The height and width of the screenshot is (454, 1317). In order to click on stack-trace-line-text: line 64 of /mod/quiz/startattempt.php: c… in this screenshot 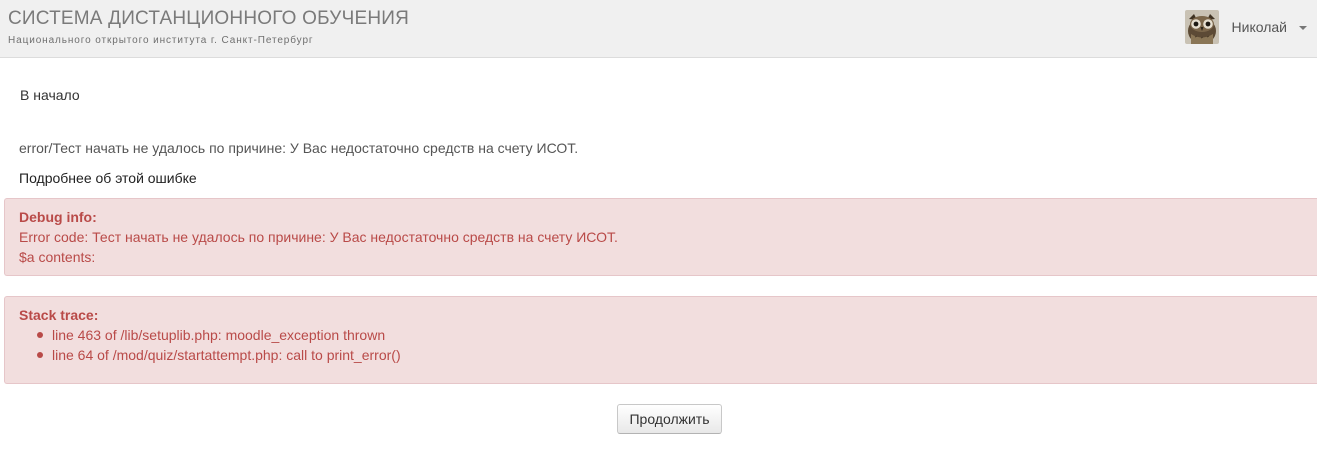, I will do `click(226, 355)`.